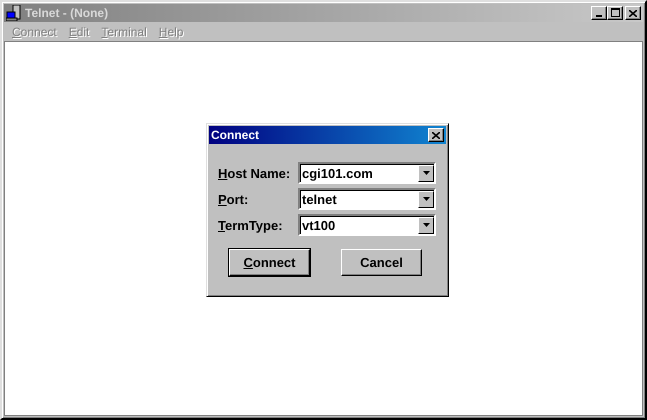 The image size is (647, 420). Describe the element at coordinates (367, 173) in the screenshot. I see `combo-box: cgi101.com` at that location.